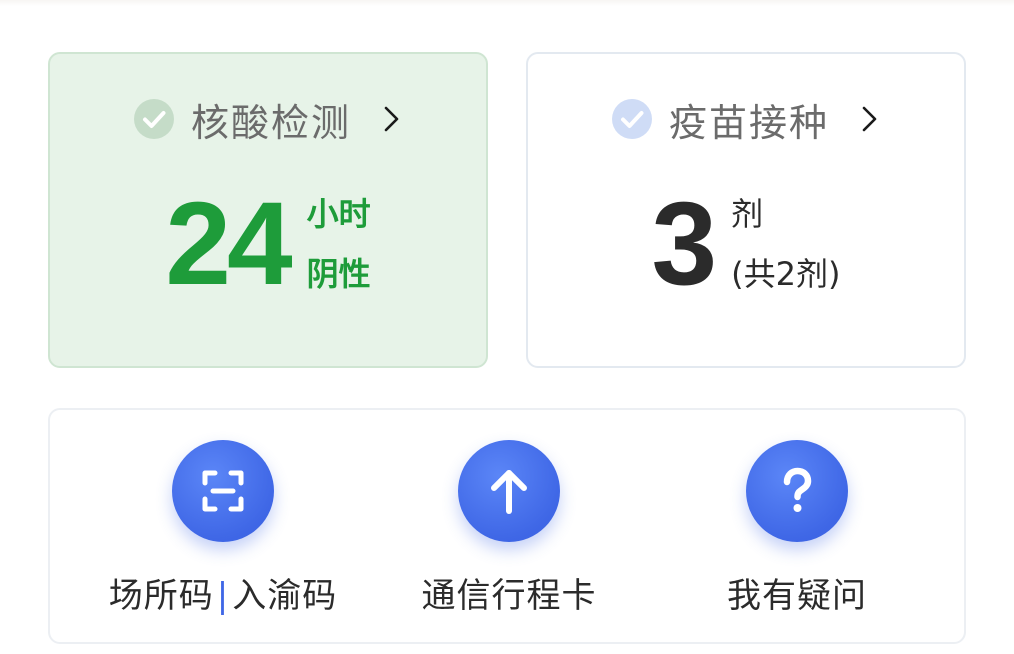 This screenshot has width=1014, height=654. I want to click on nucleic-test-title: 核酸检测, so click(270, 122).